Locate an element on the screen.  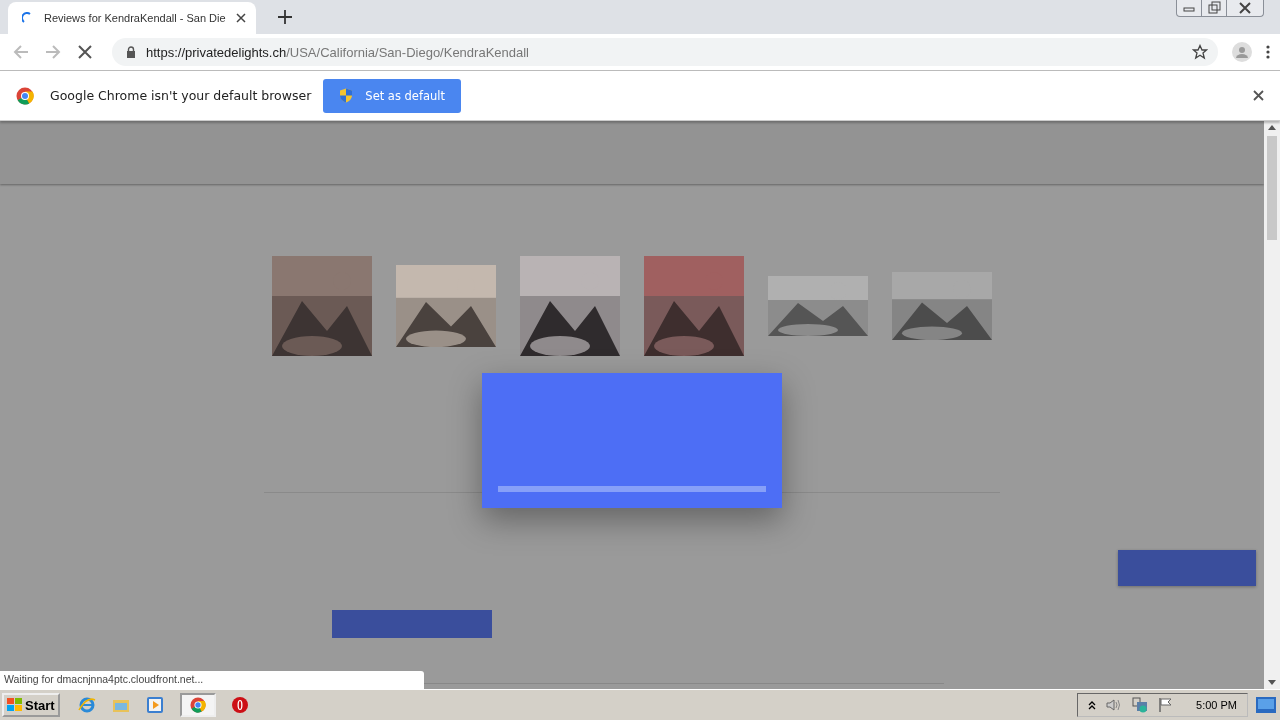
profile-avatar-icon is located at coordinates (1242, 52).